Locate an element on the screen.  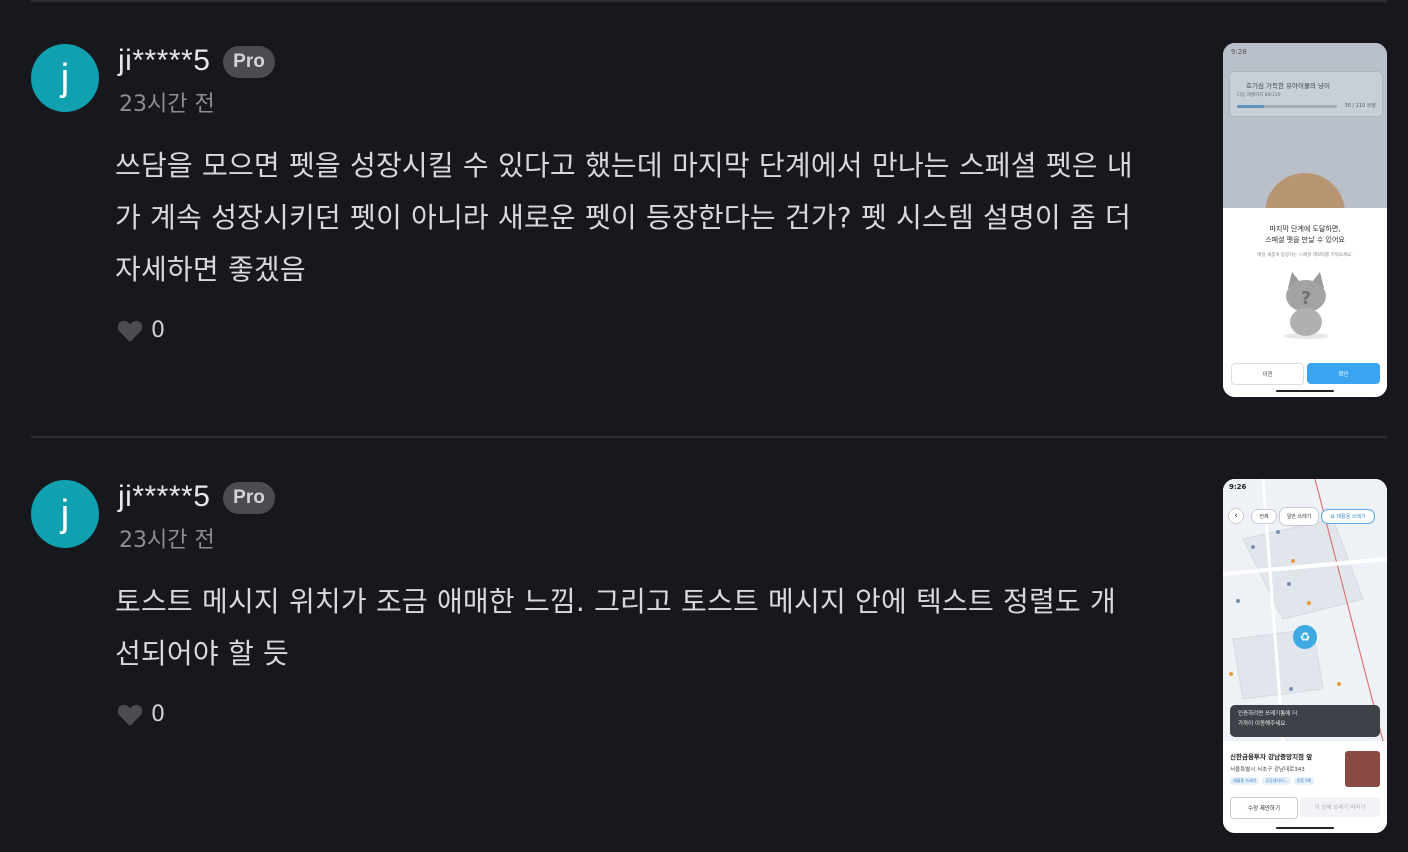
place-tag: 재활용 쓰레기 is located at coordinates (1245, 781).